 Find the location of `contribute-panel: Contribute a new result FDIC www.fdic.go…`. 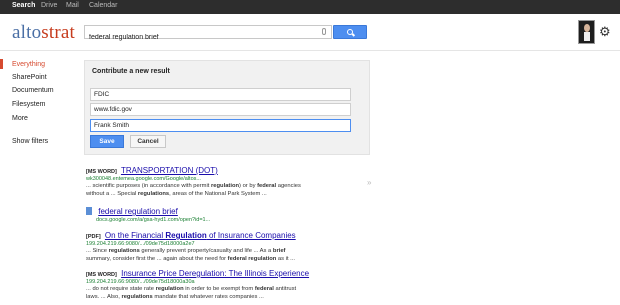

contribute-panel: Contribute a new result FDIC www.fdic.go… is located at coordinates (227, 107).